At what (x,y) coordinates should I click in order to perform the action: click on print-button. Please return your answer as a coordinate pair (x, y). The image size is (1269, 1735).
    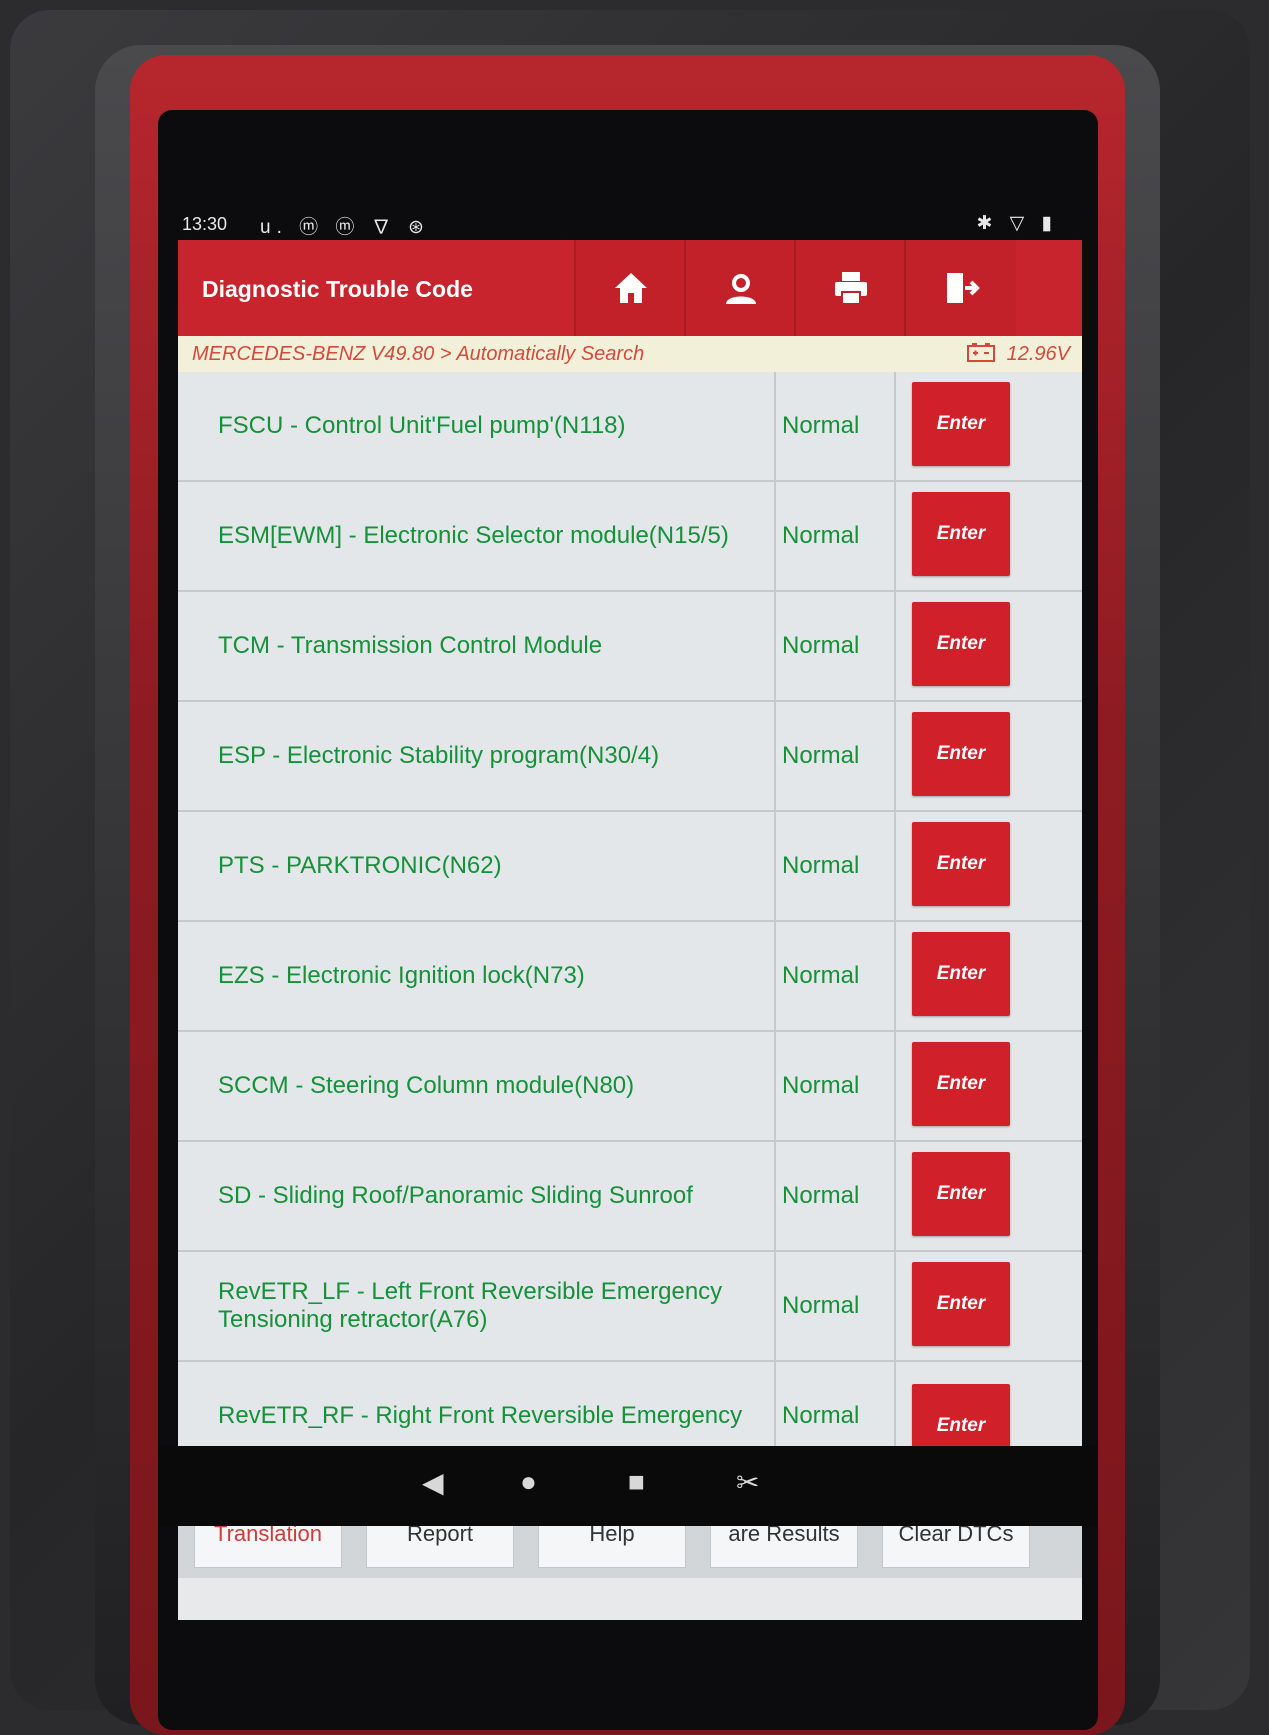
    Looking at the image, I should click on (850, 288).